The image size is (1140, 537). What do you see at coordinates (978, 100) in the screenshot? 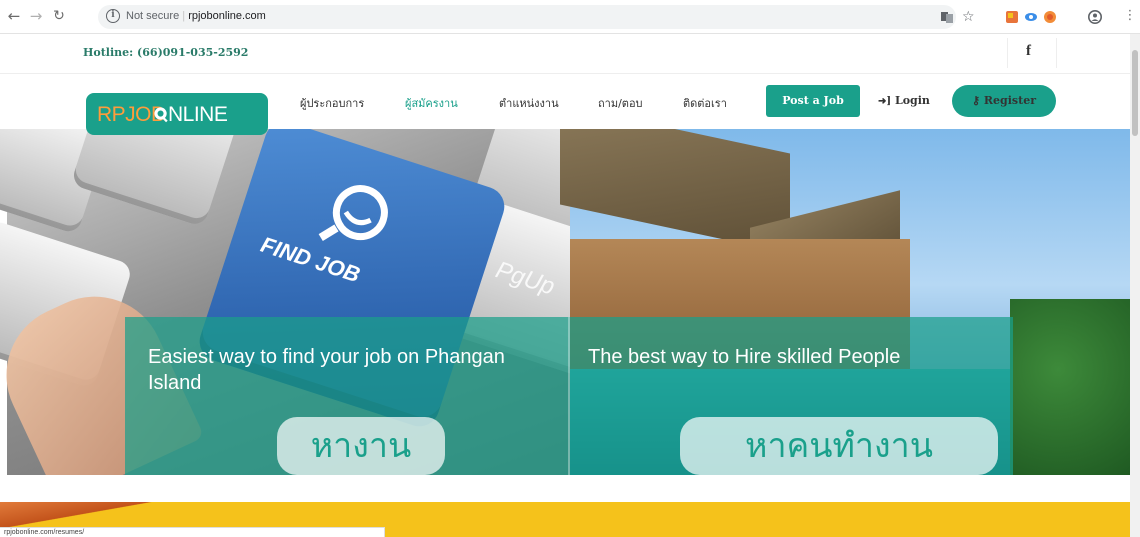
I see `key-icon: ⚷` at bounding box center [978, 100].